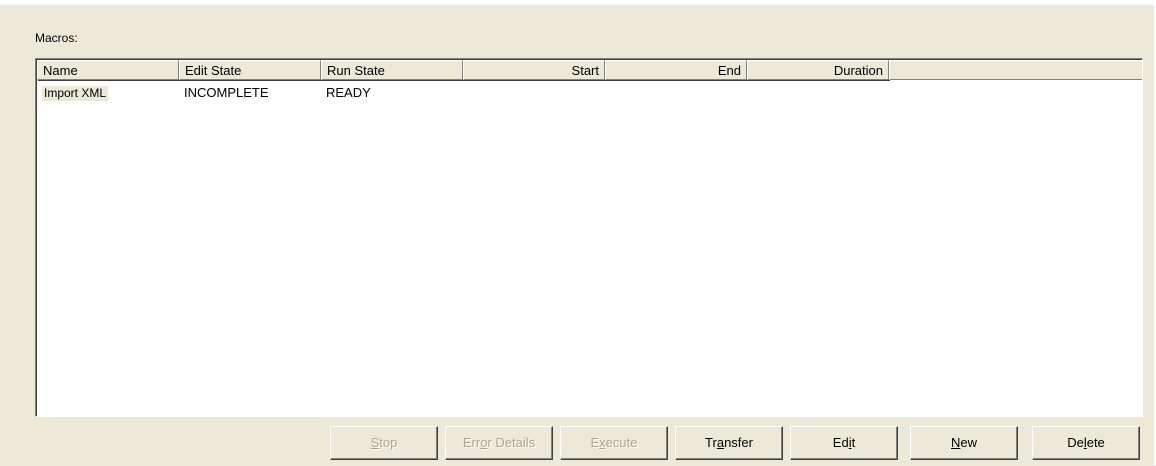  What do you see at coordinates (968, 442) in the screenshot?
I see `new-button-label-post: ew` at bounding box center [968, 442].